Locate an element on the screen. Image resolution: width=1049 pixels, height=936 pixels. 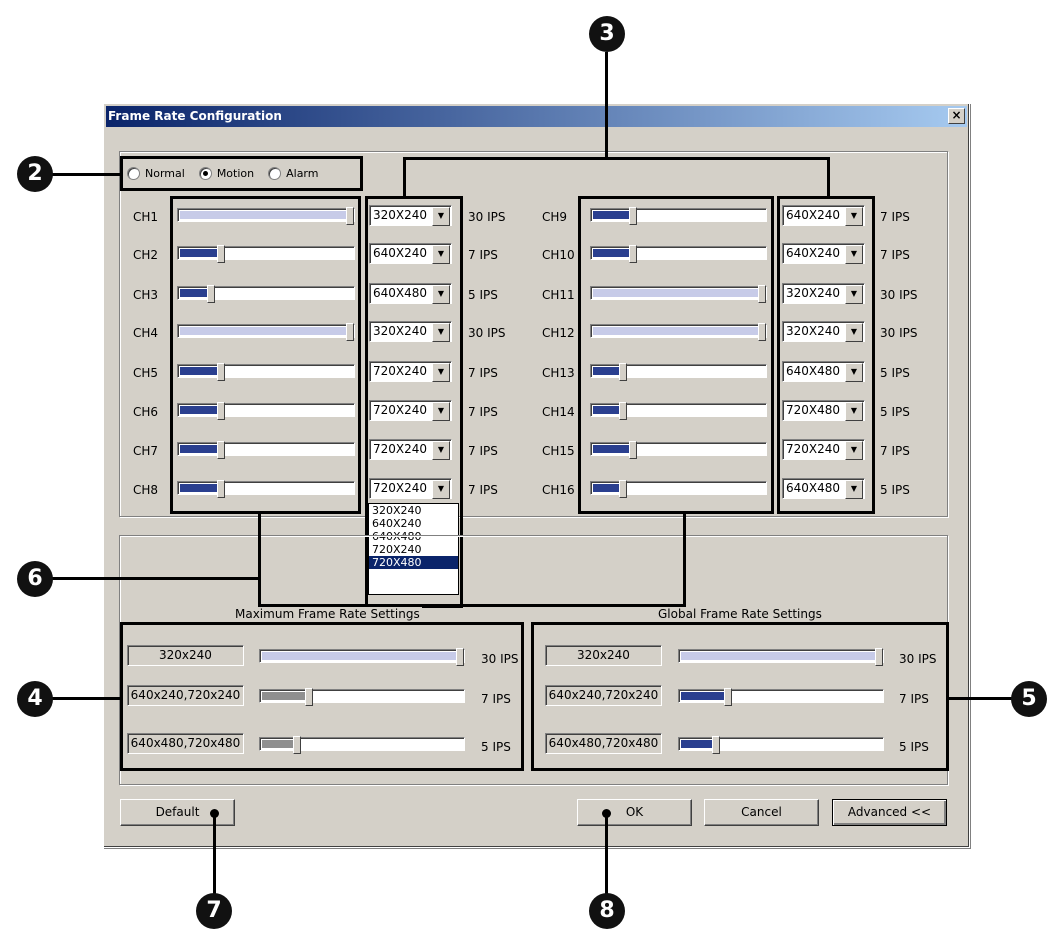
callout-box-right-combos is located at coordinates (826, 355).